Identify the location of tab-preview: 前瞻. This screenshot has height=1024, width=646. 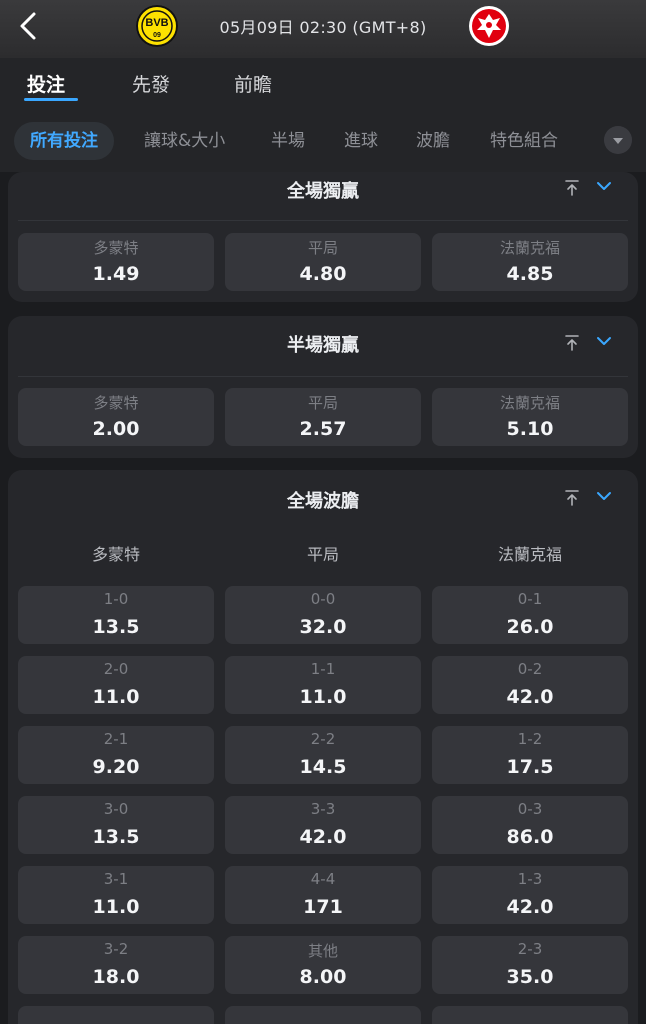
(253, 83).